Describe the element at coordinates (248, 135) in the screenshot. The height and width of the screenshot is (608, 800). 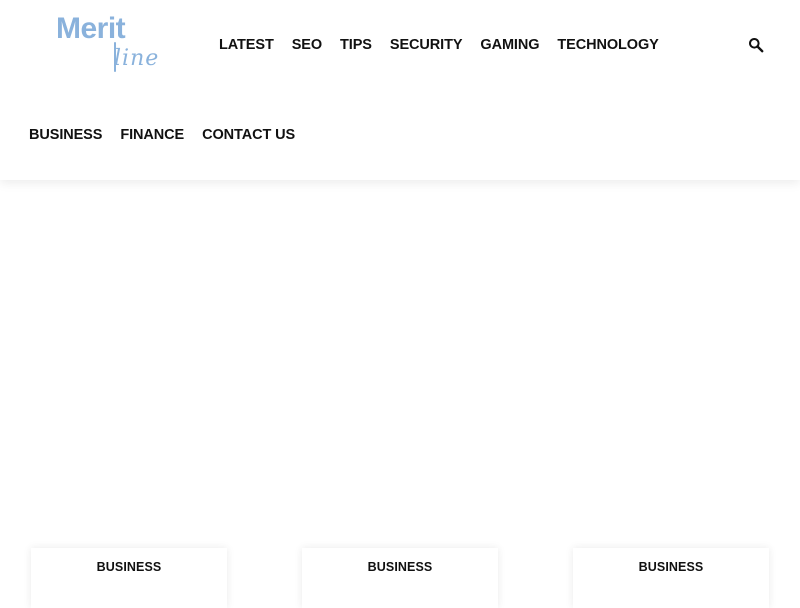
I see `nav-item-contact-us: CONTACT US` at that location.